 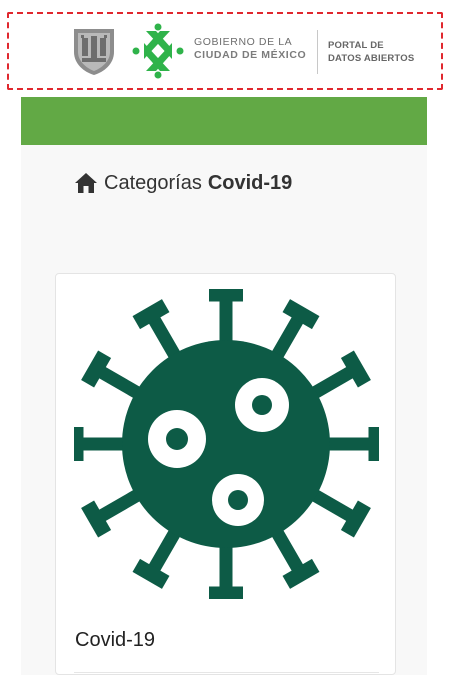 I want to click on portal-name: PORTAL DE DATOS ABIERTOS, so click(x=371, y=52).